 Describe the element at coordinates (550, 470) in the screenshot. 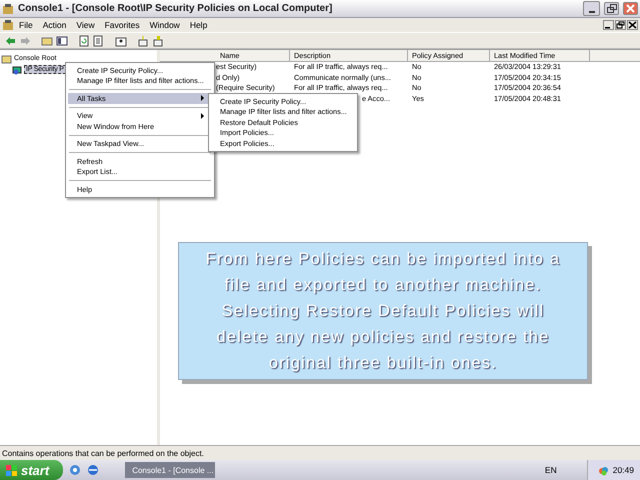

I see `language-indicator: EN` at that location.